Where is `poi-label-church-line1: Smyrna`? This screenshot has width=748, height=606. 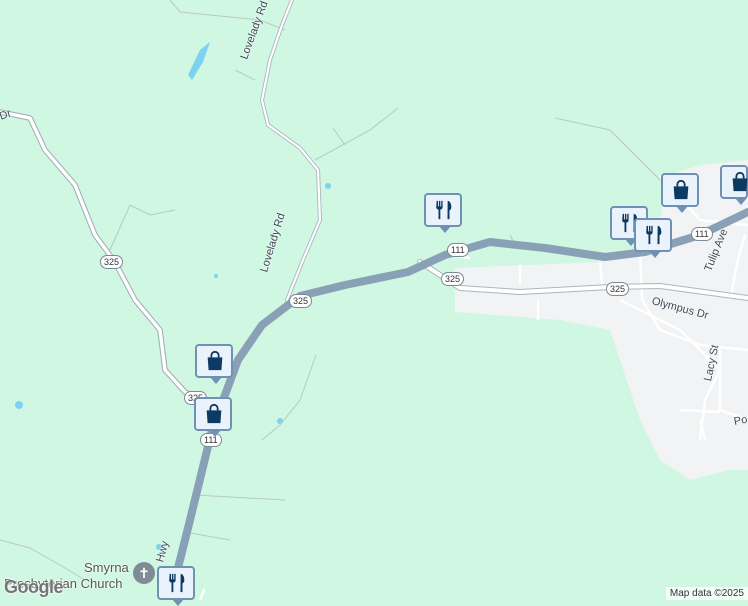 poi-label-church-line1: Smyrna is located at coordinates (106, 567).